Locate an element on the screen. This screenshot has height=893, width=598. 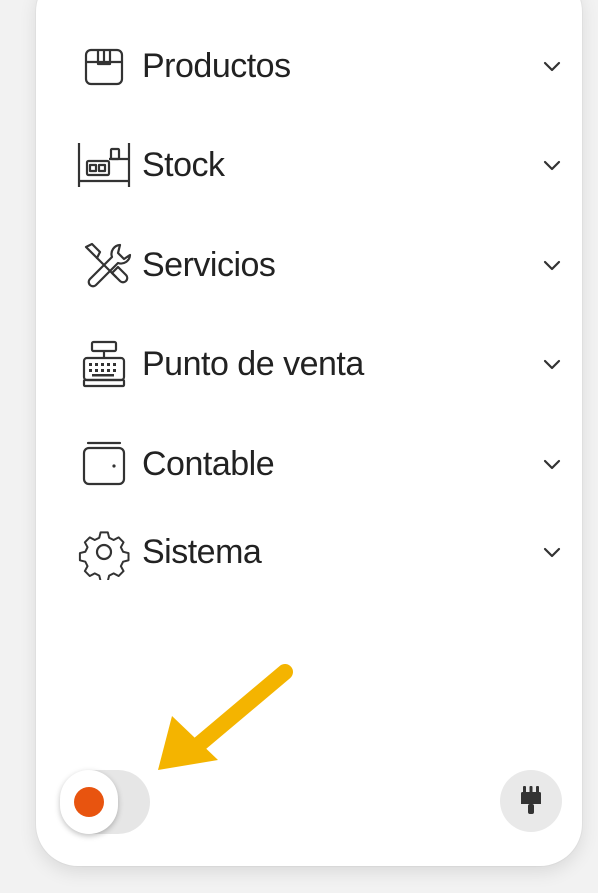
menu-item-punto-de-venta: Punto de venta is located at coordinates (321, 364).